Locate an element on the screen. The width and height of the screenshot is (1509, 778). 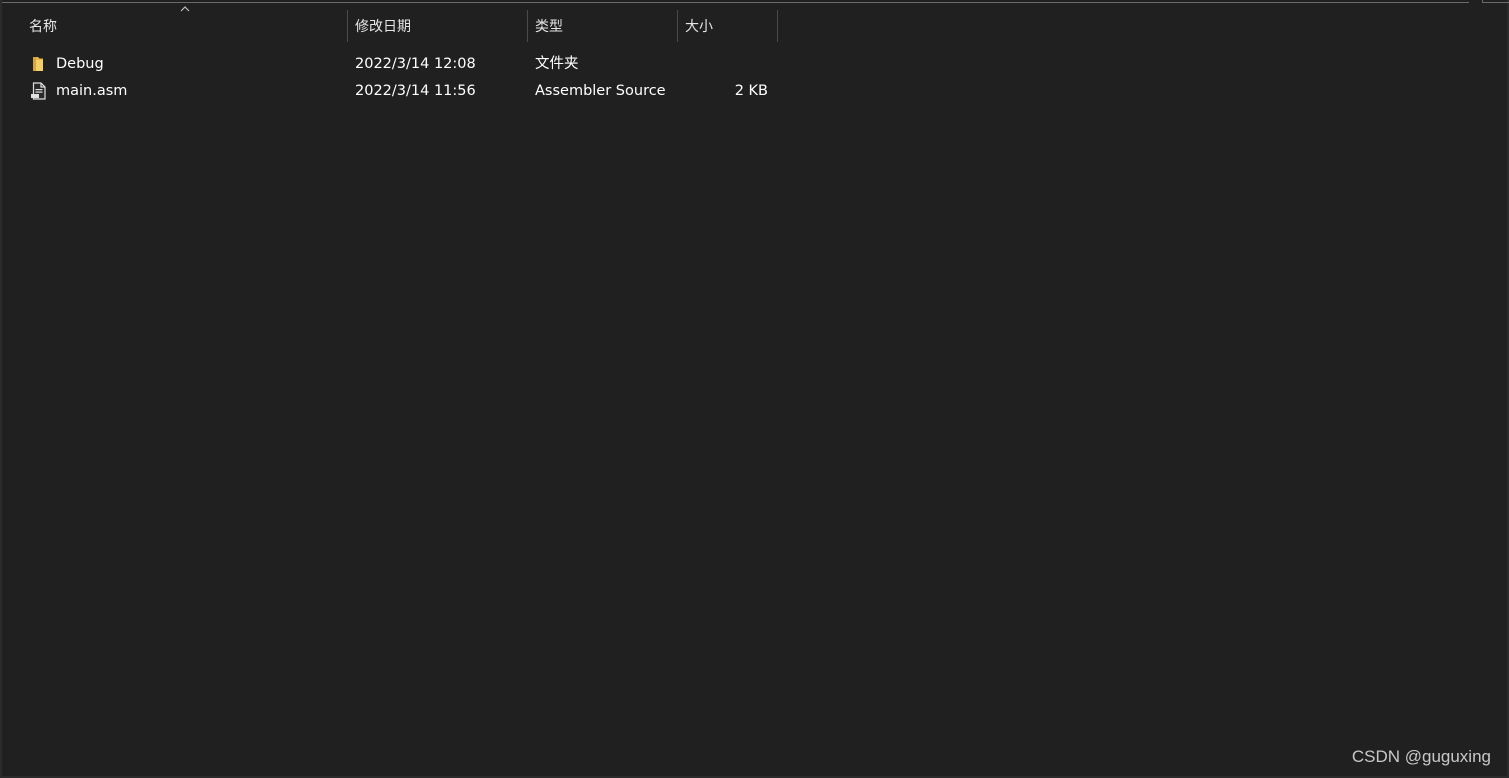
column-header-bar: 名称 修改日期 类型 大小 is located at coordinates (392, 24).